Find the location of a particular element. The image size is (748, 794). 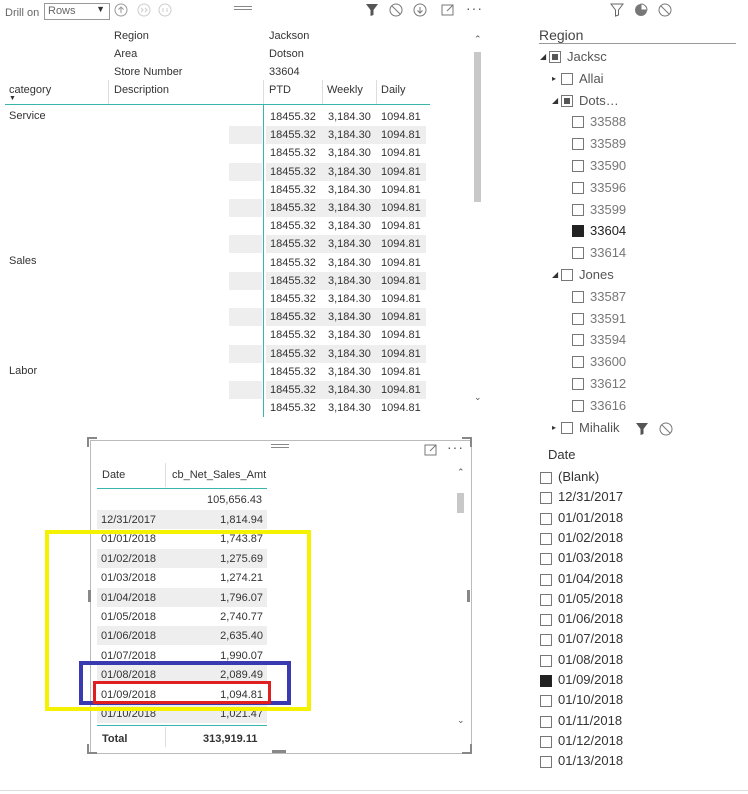

filter-outline-icon is located at coordinates (617, 10).